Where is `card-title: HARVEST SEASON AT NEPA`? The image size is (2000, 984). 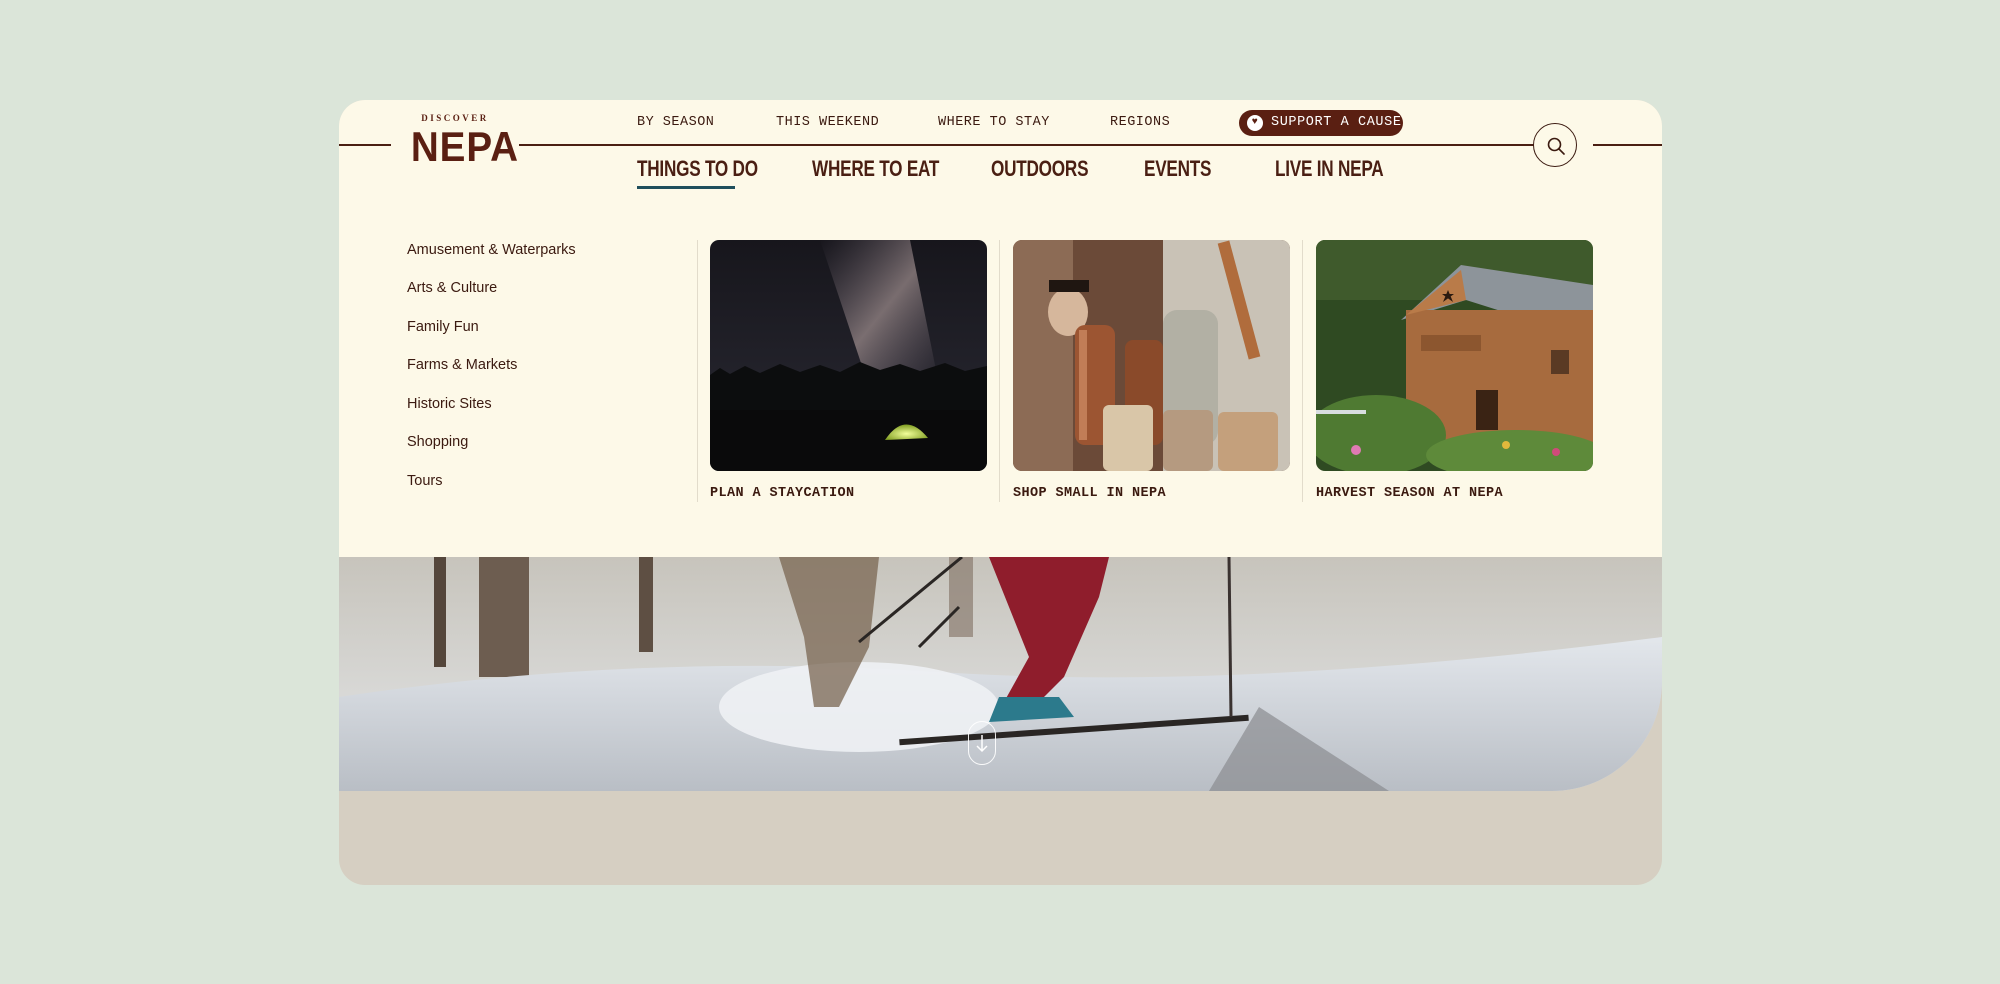
card-title: HARVEST SEASON AT NEPA is located at coordinates (1410, 493).